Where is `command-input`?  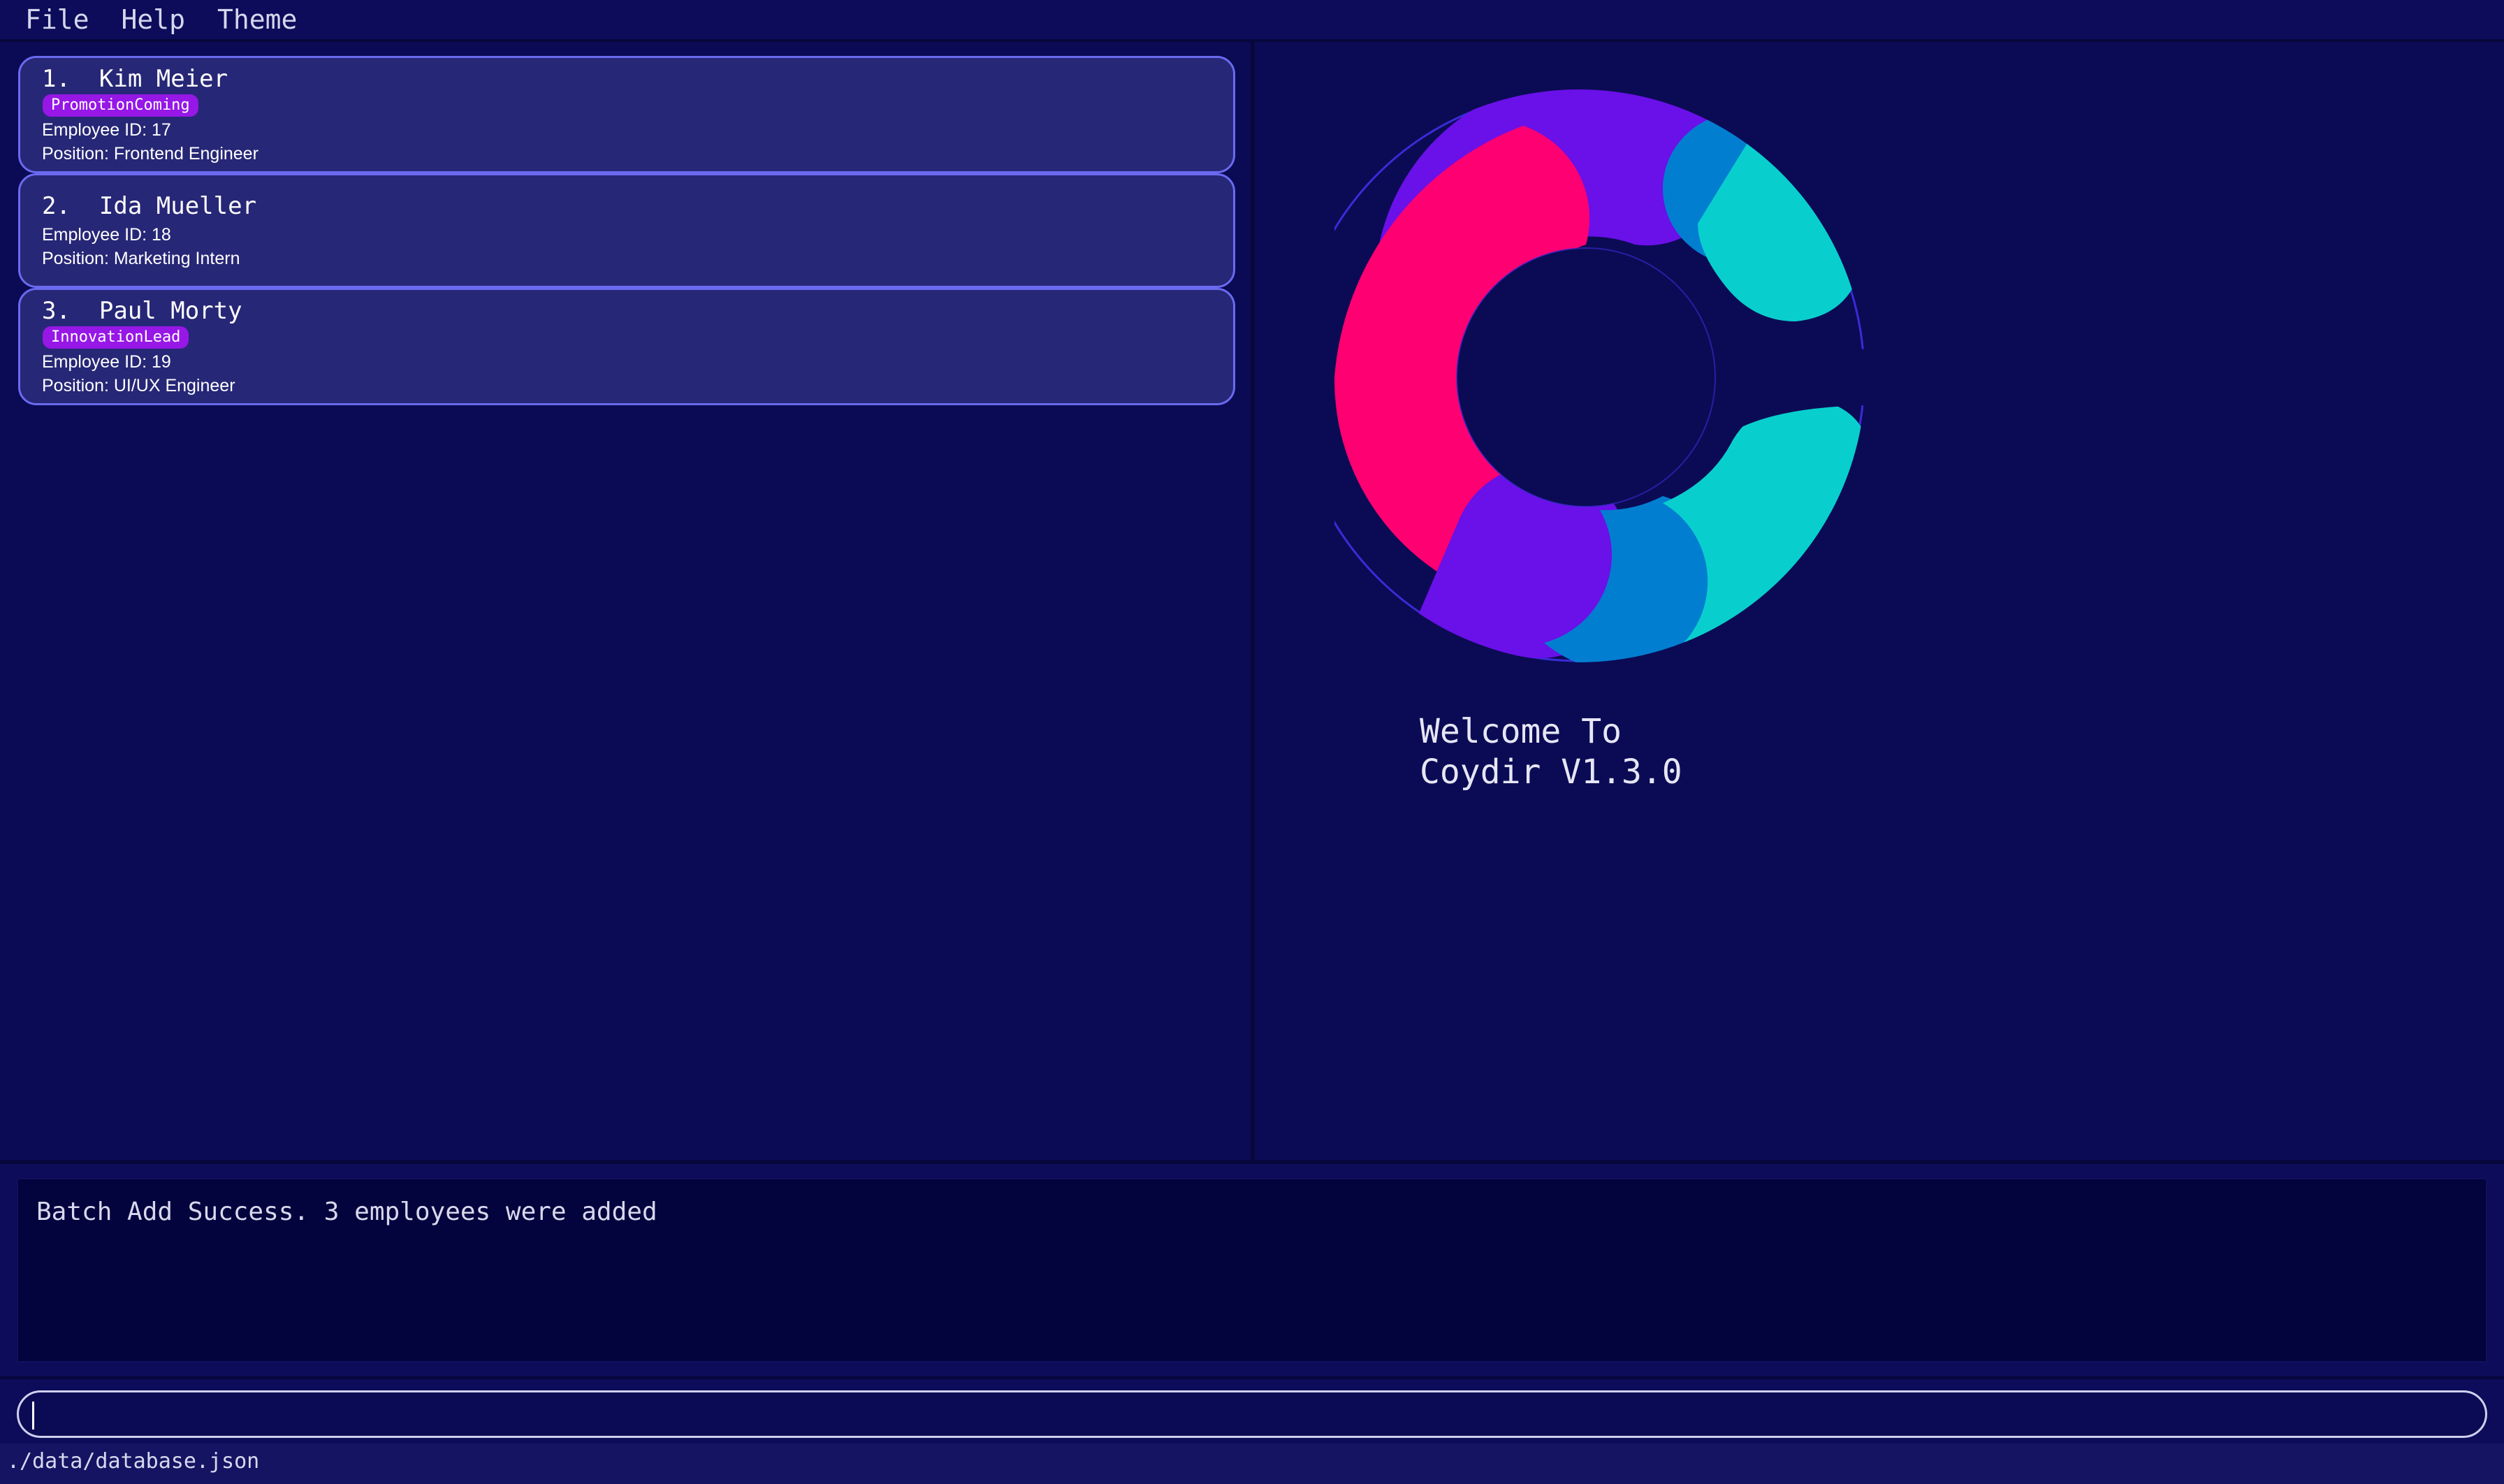
command-input is located at coordinates (1252, 1414).